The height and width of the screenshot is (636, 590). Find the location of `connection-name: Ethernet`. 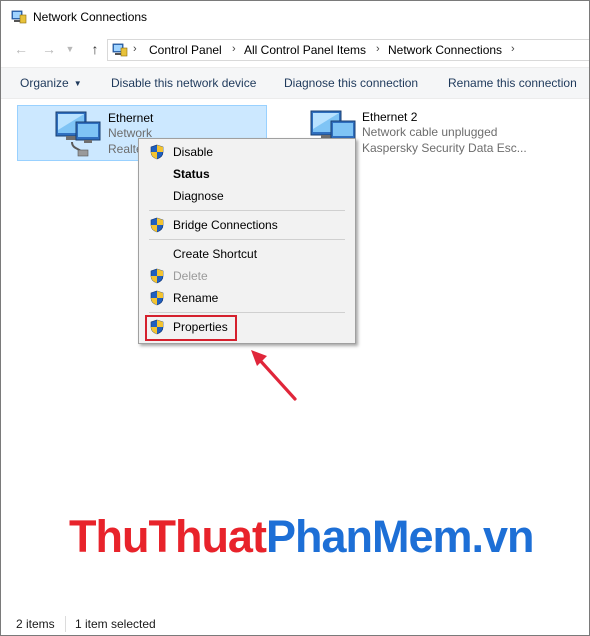

connection-name: Ethernet is located at coordinates (131, 118).